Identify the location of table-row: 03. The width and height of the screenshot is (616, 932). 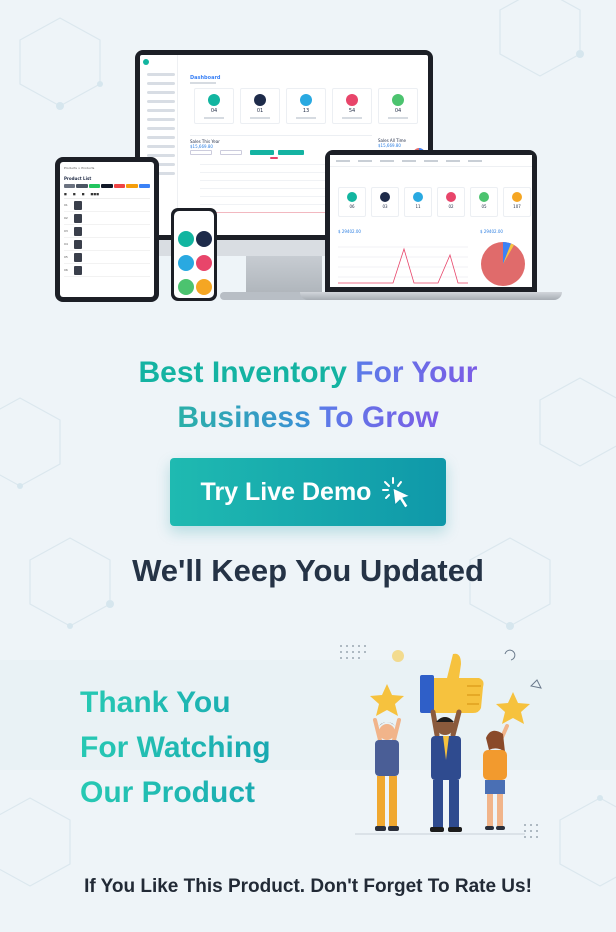
(107, 231).